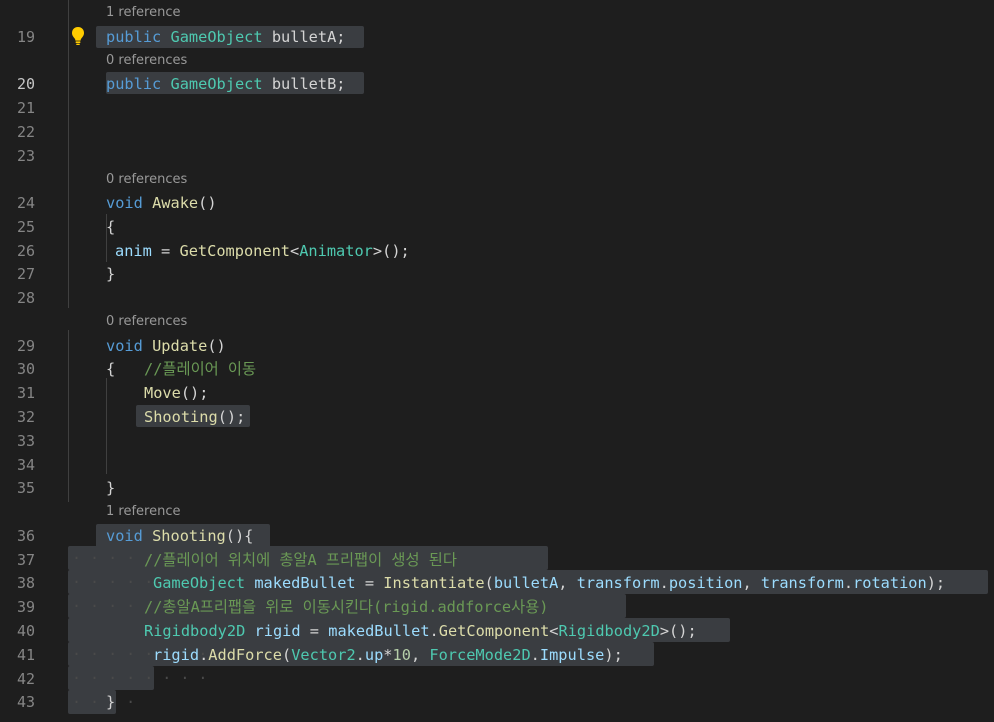  I want to click on brace: {, so click(111, 227).